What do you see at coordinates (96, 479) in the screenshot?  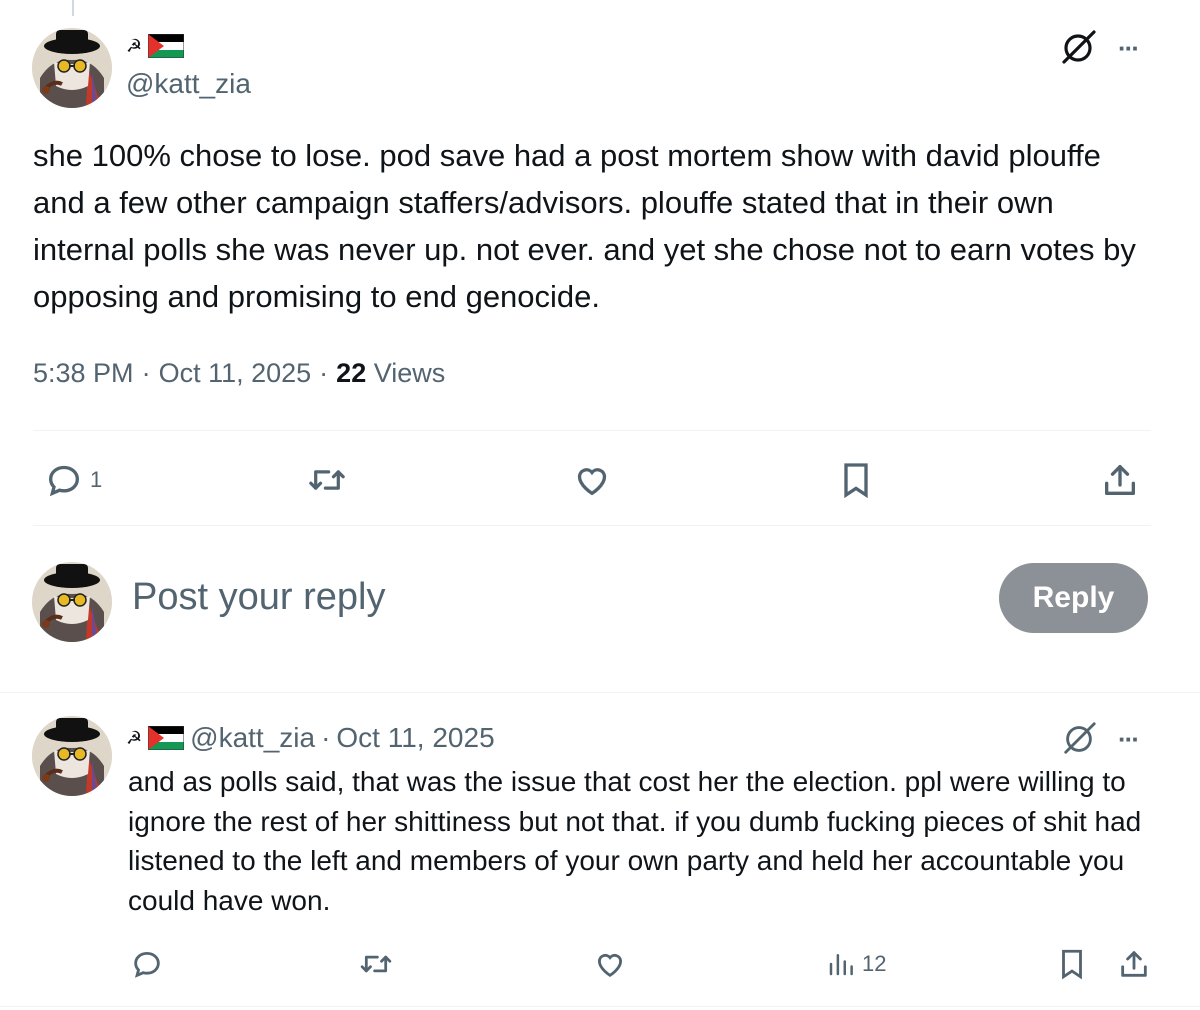 I see `reply-count: 1` at bounding box center [96, 479].